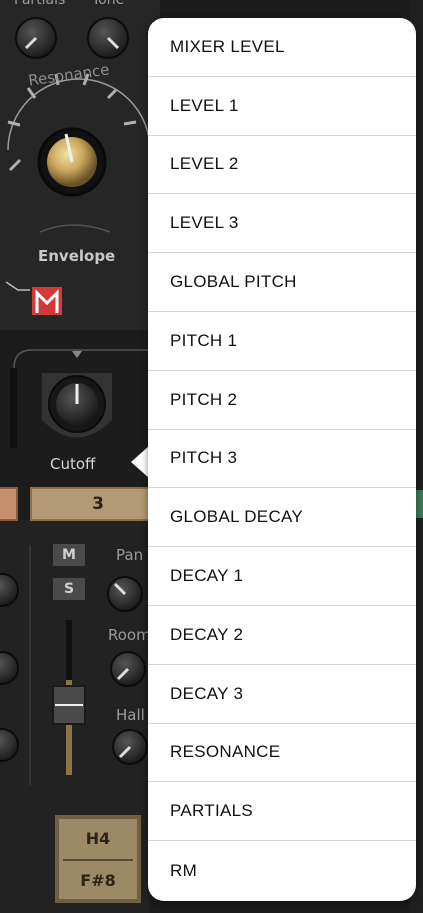  What do you see at coordinates (40, 4) in the screenshot?
I see `partials-label: Partials` at bounding box center [40, 4].